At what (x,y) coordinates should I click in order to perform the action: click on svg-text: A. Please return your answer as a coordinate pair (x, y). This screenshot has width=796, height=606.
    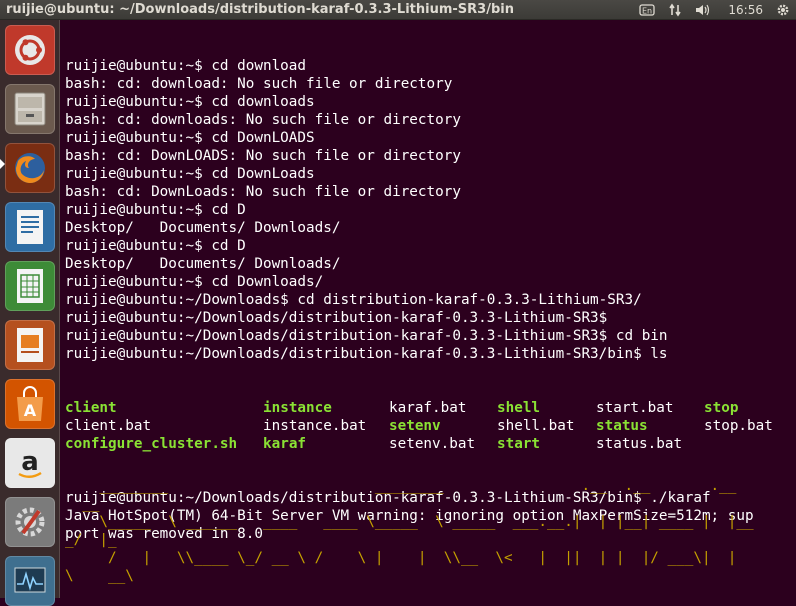
    Looking at the image, I should click on (30, 410).